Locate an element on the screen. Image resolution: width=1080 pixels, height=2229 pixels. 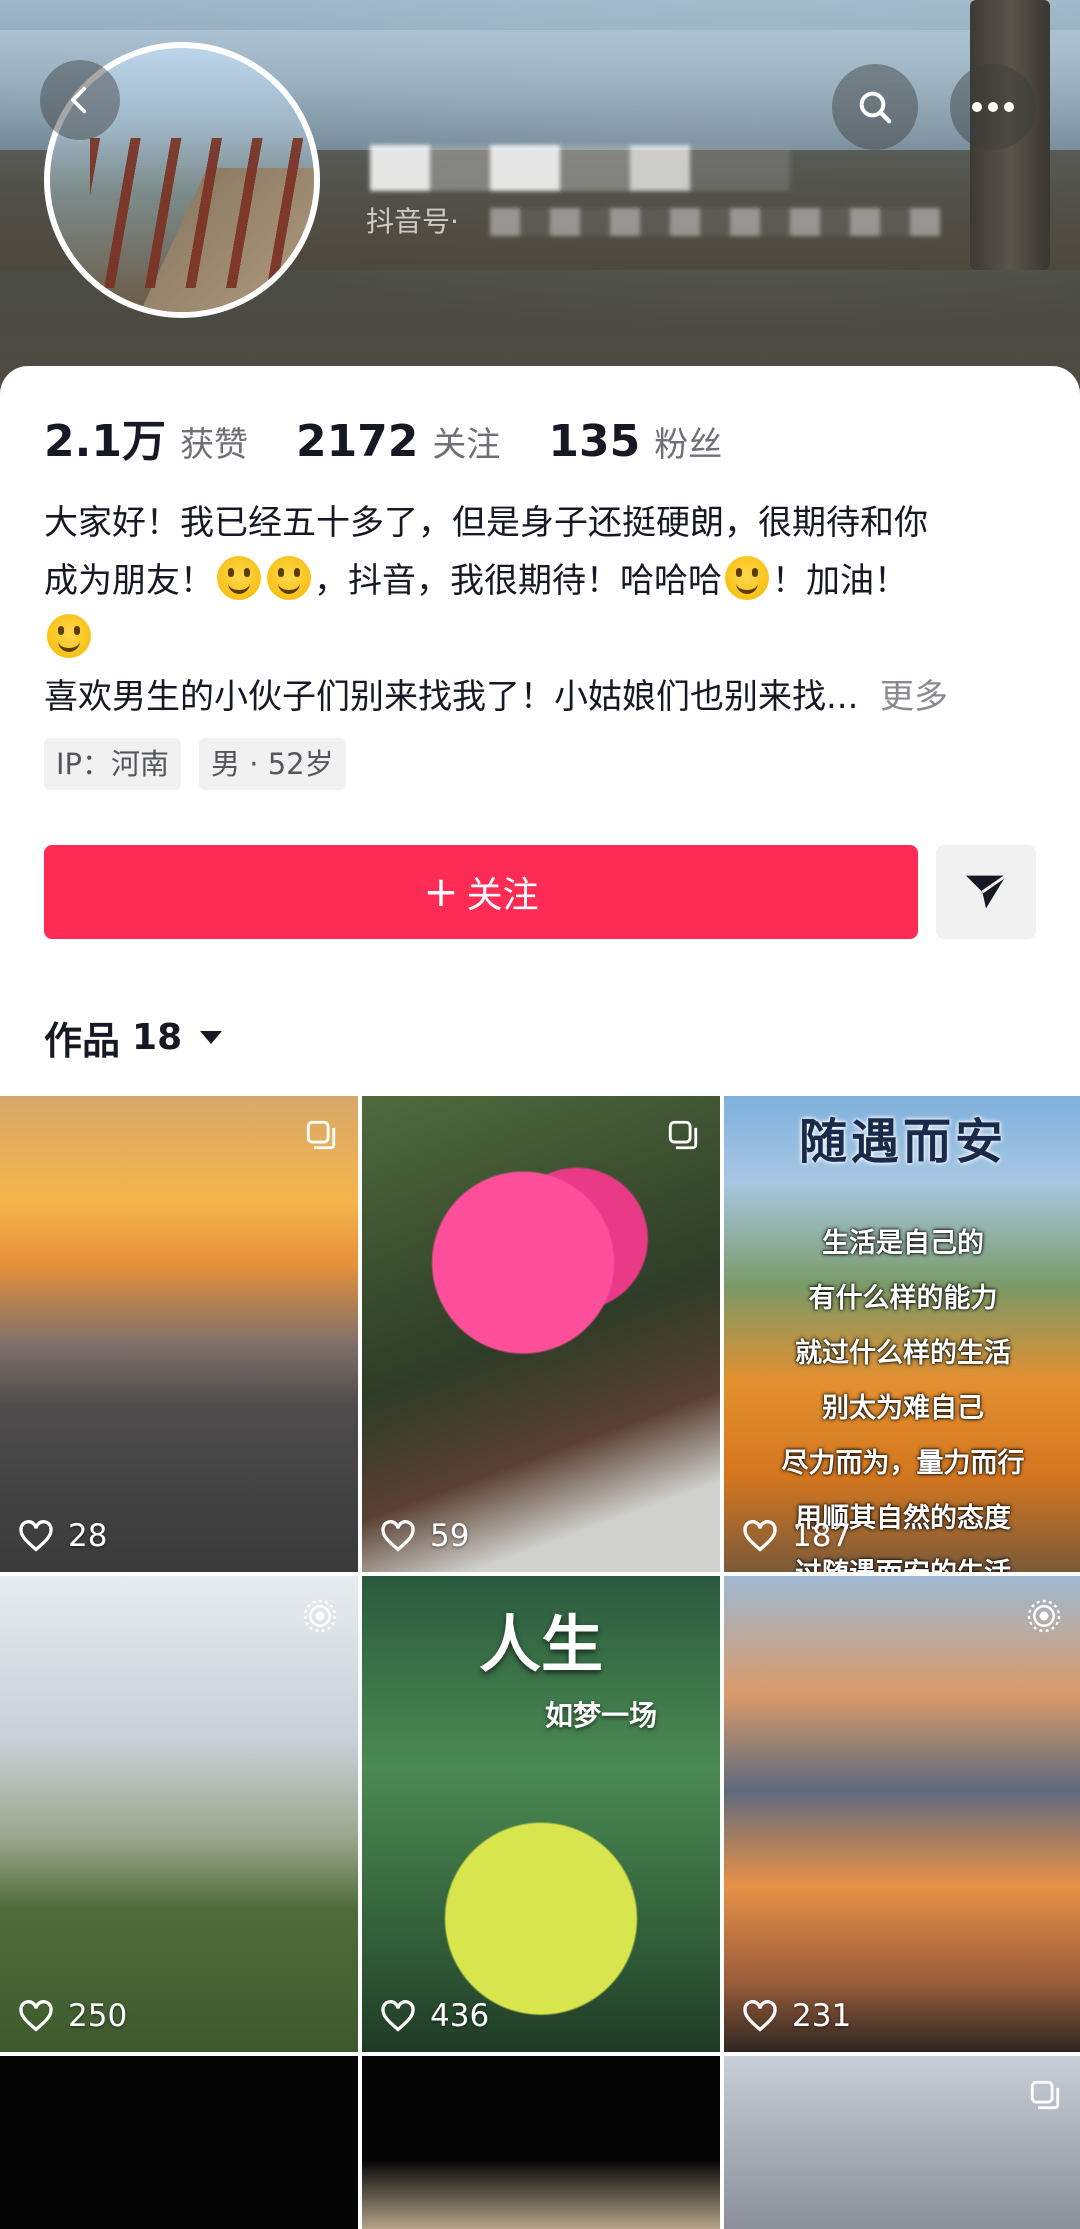
work-tile: 28 is located at coordinates (179, 1334).